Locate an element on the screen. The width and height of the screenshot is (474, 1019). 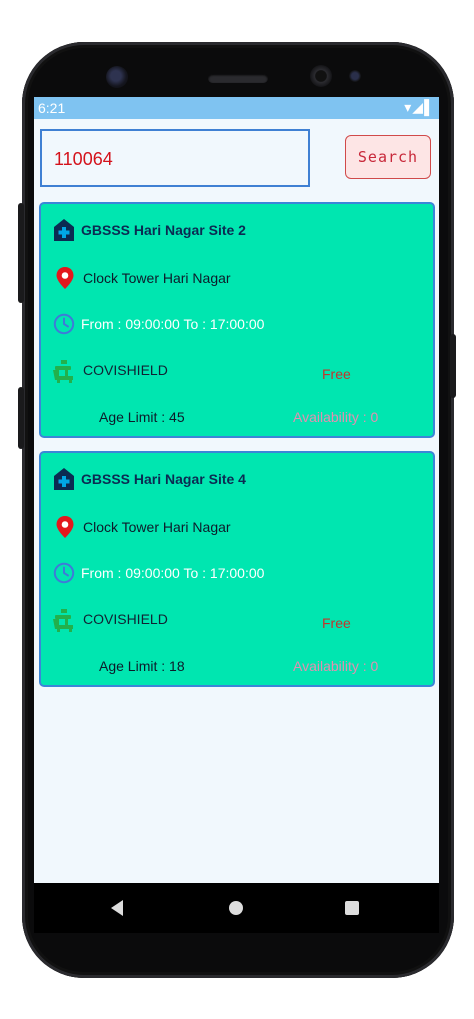
recent-apps-icon is located at coordinates (352, 908).